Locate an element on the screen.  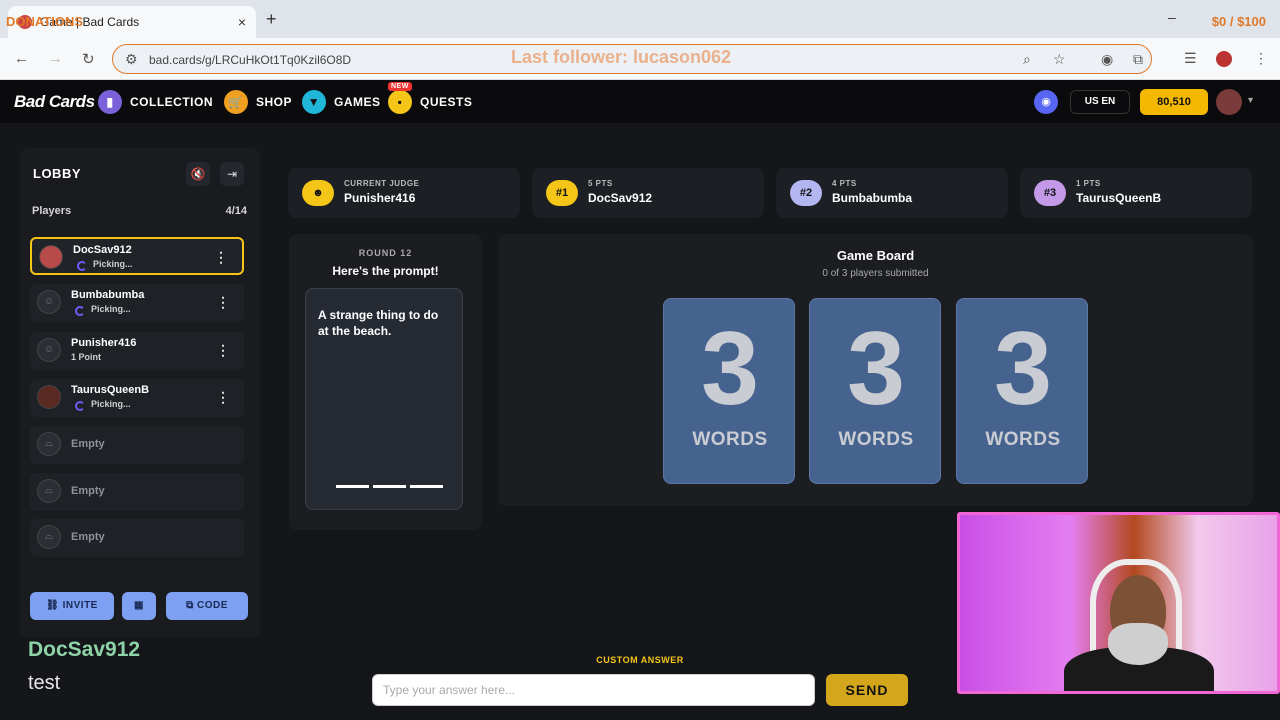
player-row: TaurusQueenB Picking... ⋮ is located at coordinates (137, 398).